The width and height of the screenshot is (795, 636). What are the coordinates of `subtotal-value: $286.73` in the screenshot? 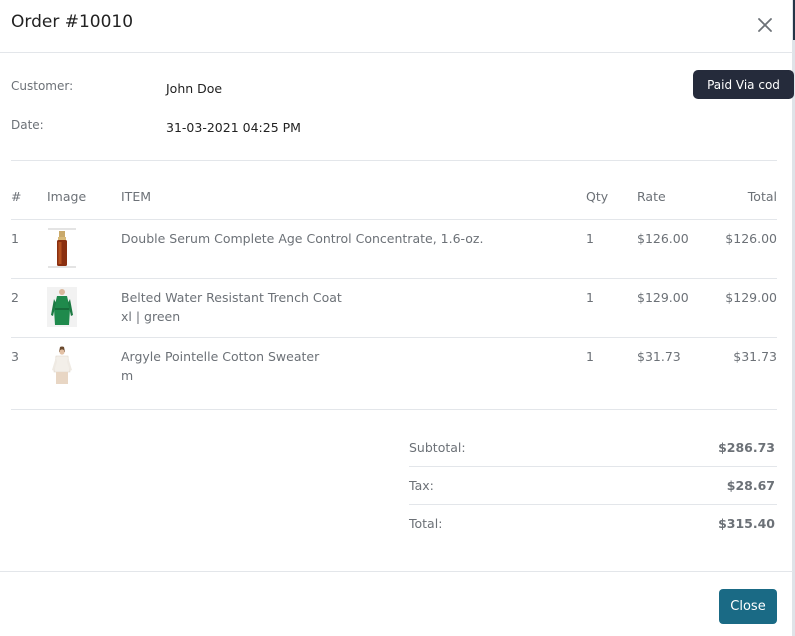 It's located at (746, 447).